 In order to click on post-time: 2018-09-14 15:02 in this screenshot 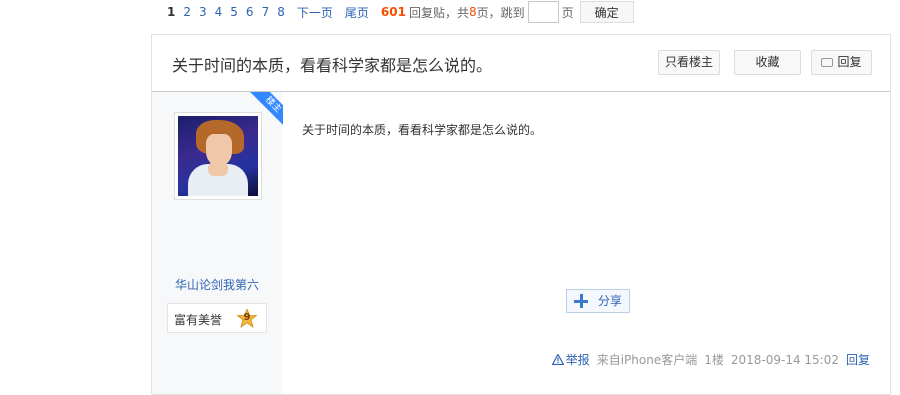, I will do `click(784, 359)`.